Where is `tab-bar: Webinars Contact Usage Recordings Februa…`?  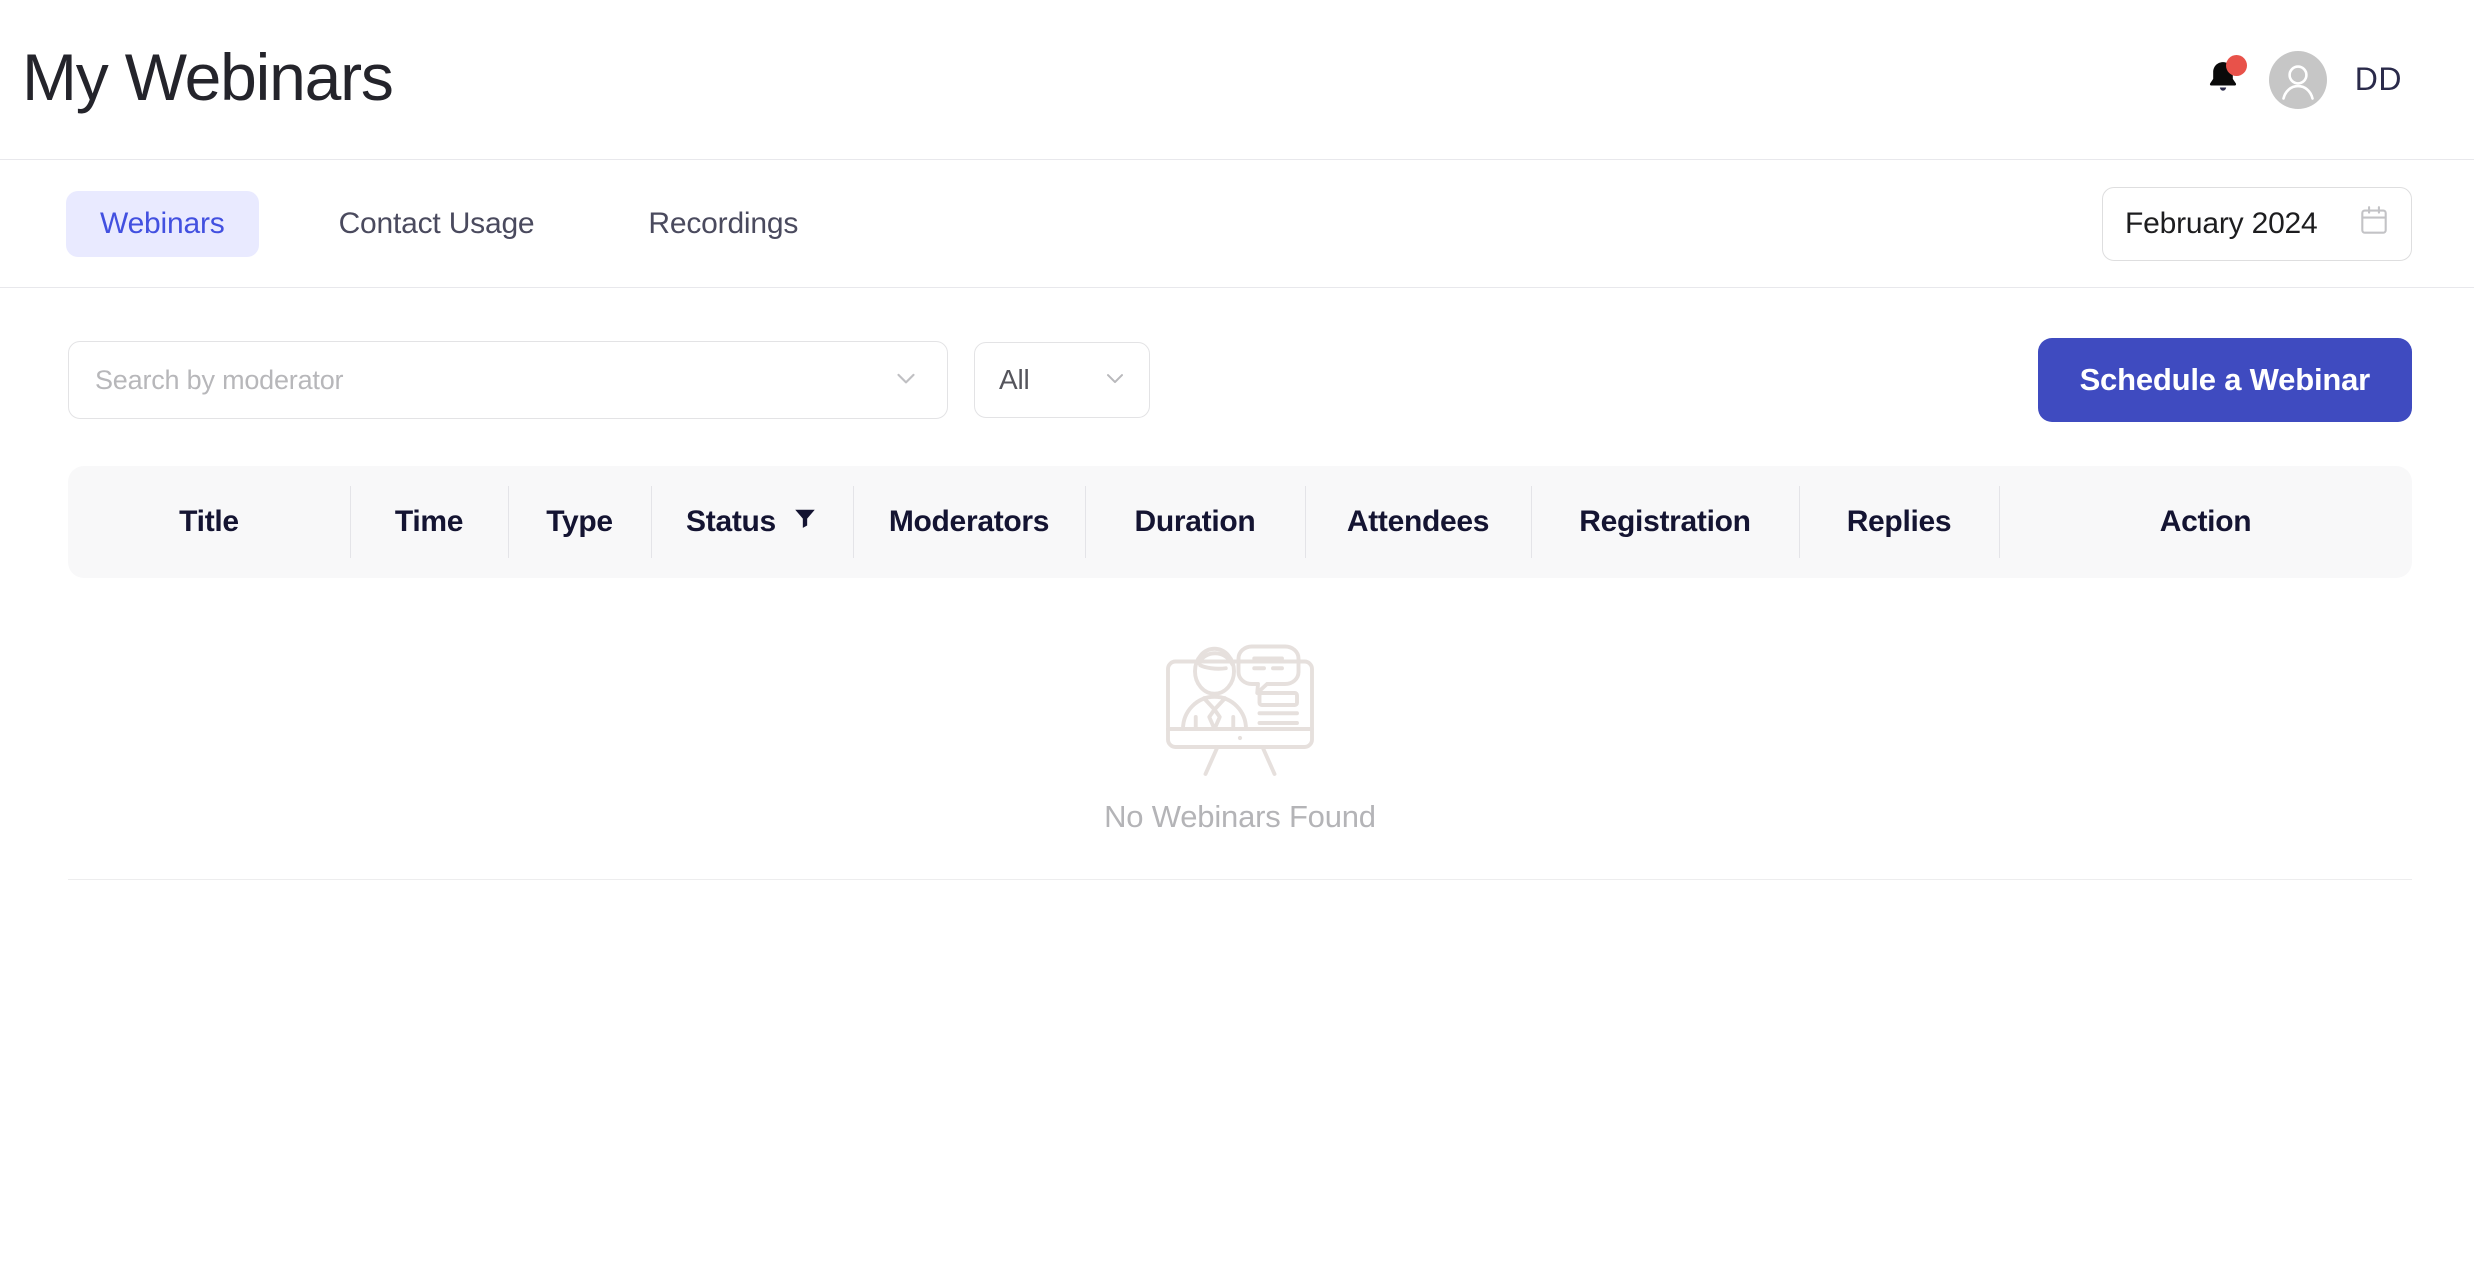 tab-bar: Webinars Contact Usage Recordings Februa… is located at coordinates (1237, 224).